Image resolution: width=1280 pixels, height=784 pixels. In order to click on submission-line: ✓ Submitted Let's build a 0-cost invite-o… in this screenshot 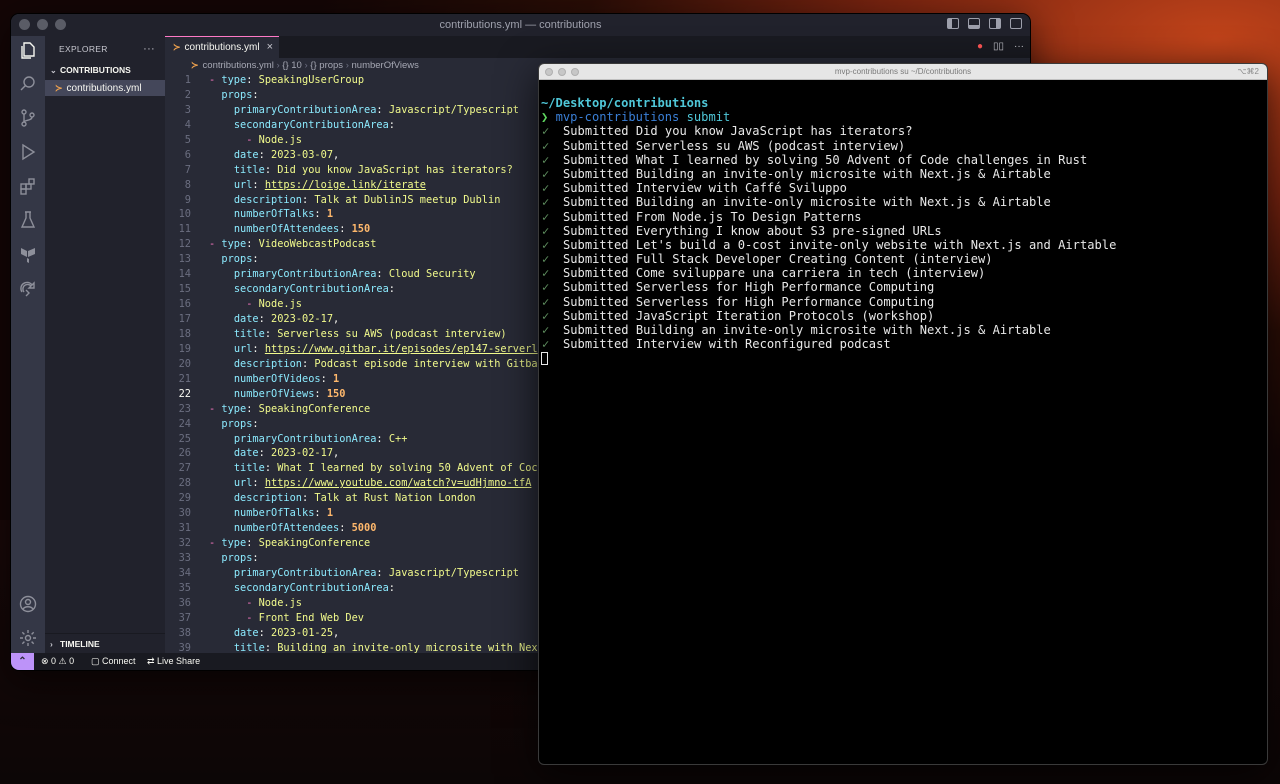, I will do `click(828, 245)`.